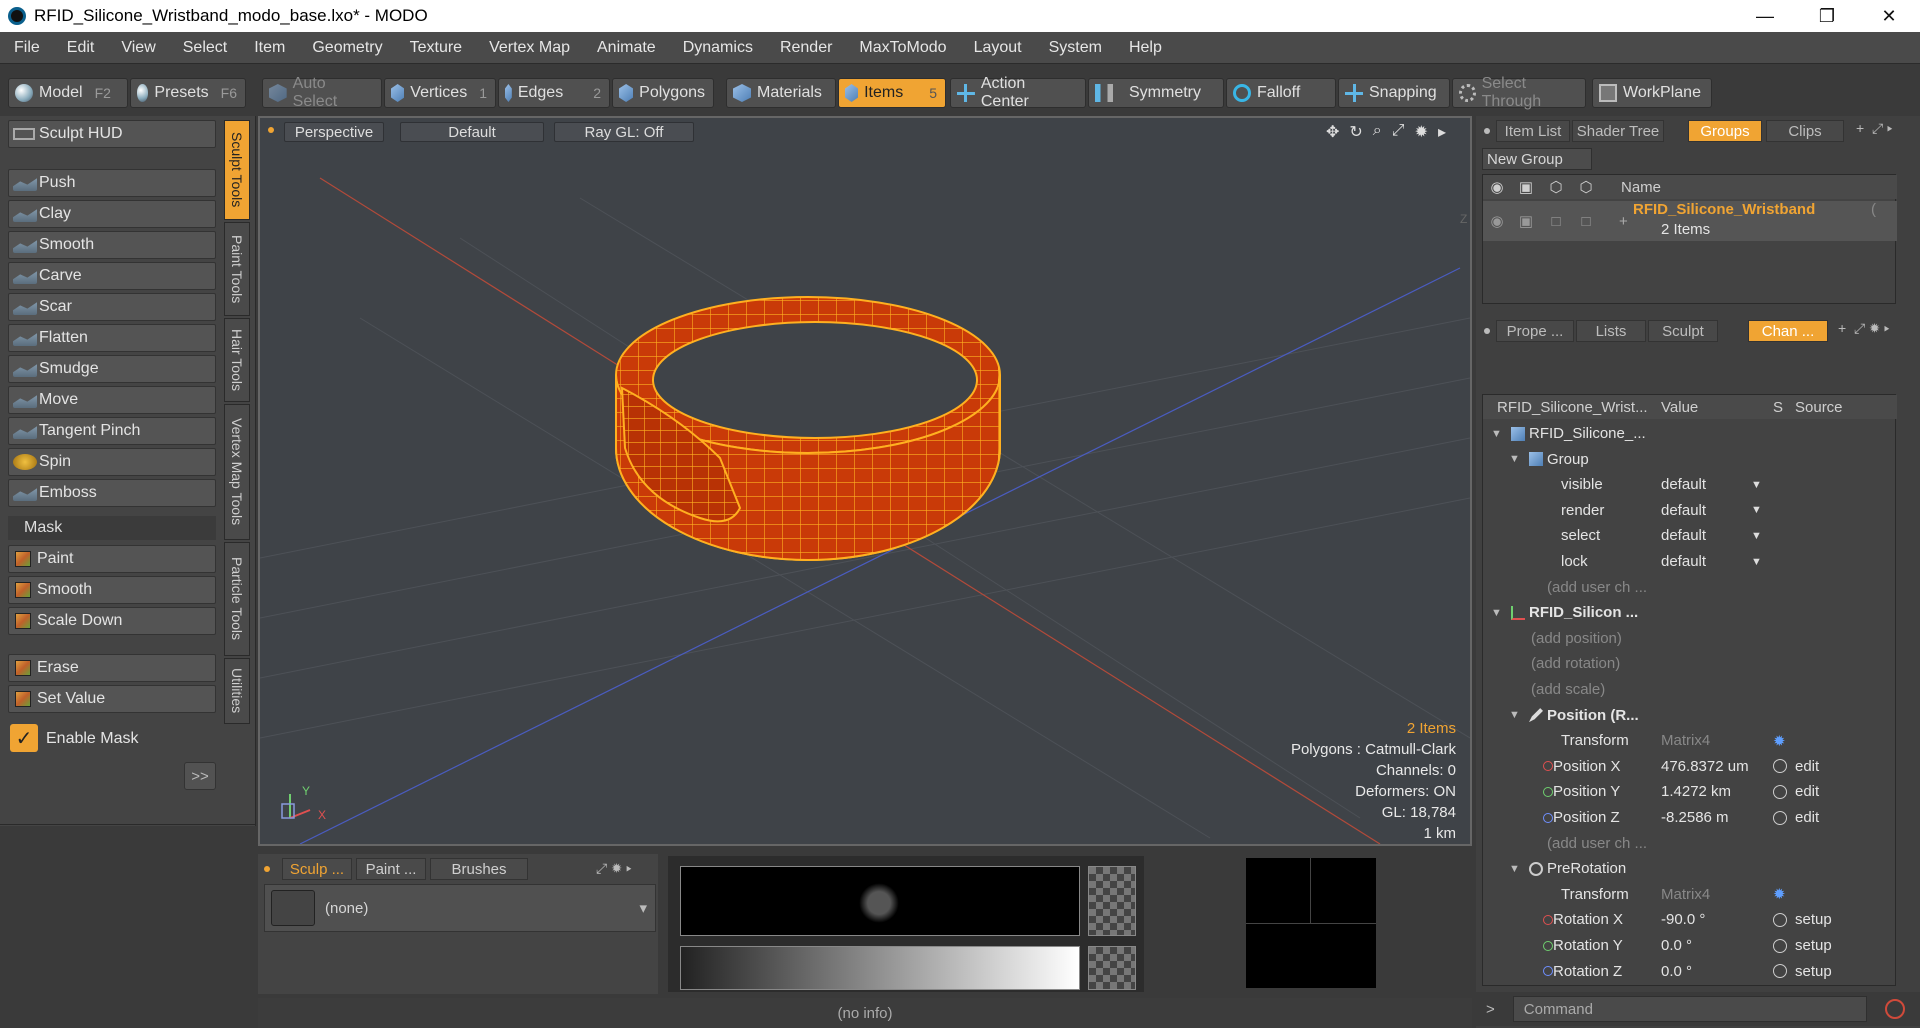  What do you see at coordinates (892, 93) in the screenshot?
I see `items-button: Items 5` at bounding box center [892, 93].